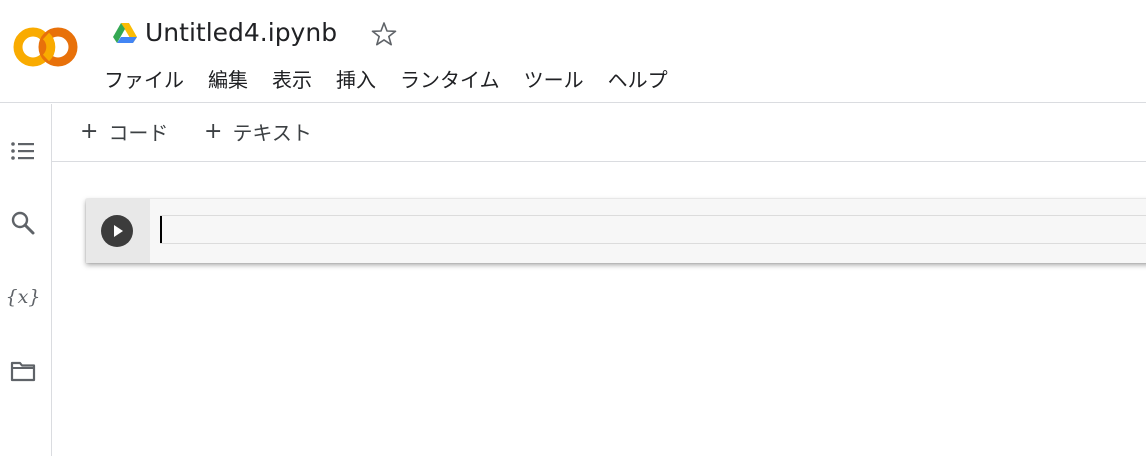 This screenshot has height=456, width=1146. I want to click on star-icon, so click(384, 34).